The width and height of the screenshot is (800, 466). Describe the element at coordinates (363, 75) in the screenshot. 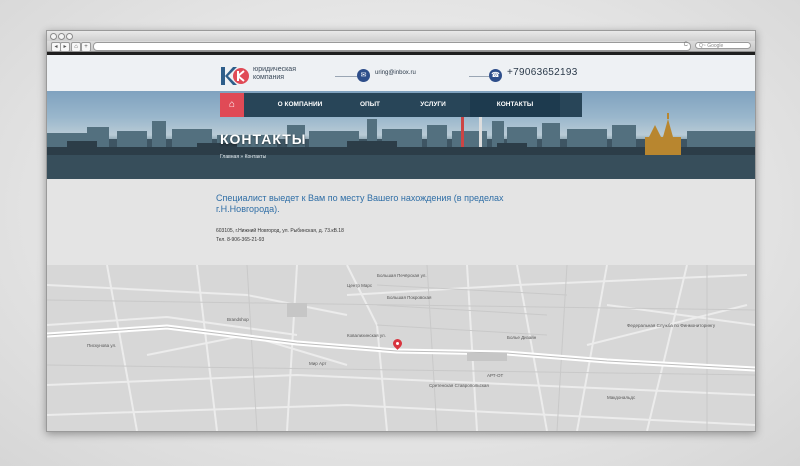

I see `envelope-icon: ✉` at that location.